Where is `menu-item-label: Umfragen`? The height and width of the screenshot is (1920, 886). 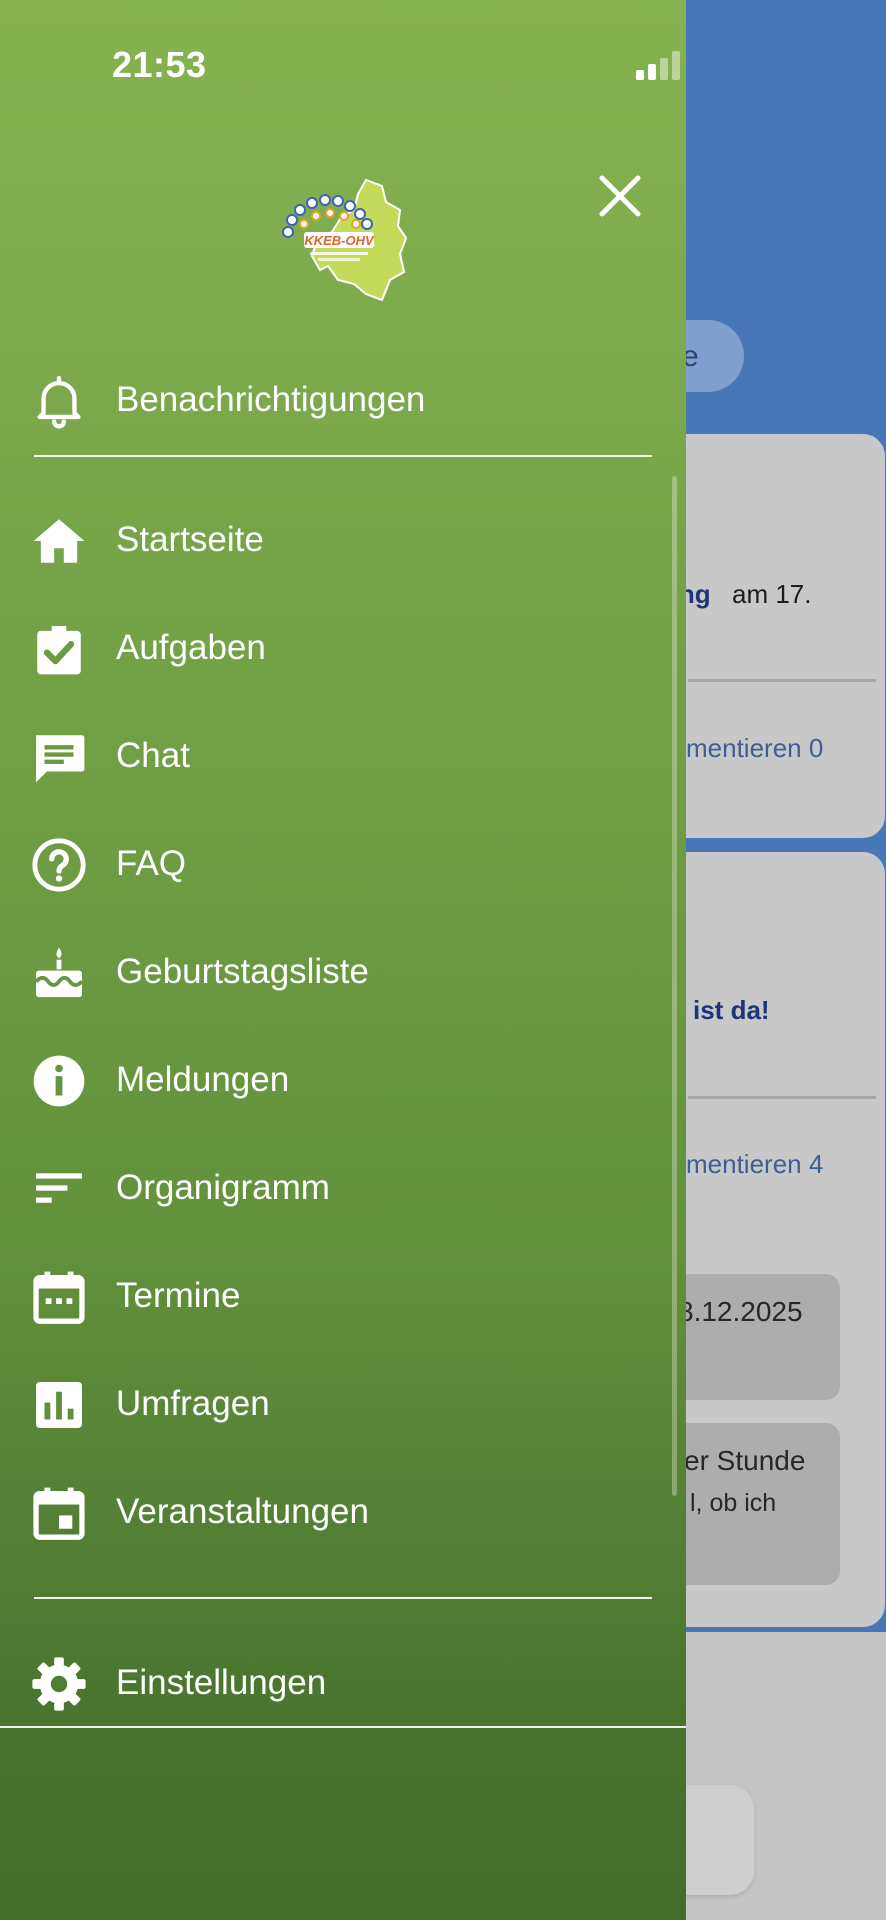
menu-item-label: Umfragen is located at coordinates (193, 1403).